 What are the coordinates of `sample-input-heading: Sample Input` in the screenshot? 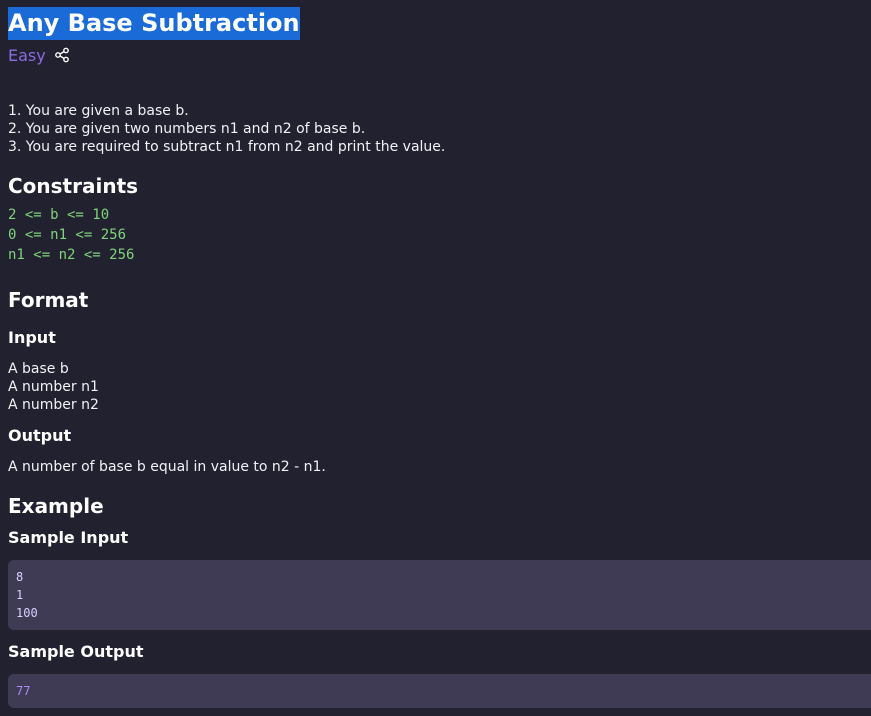 It's located at (68, 537).